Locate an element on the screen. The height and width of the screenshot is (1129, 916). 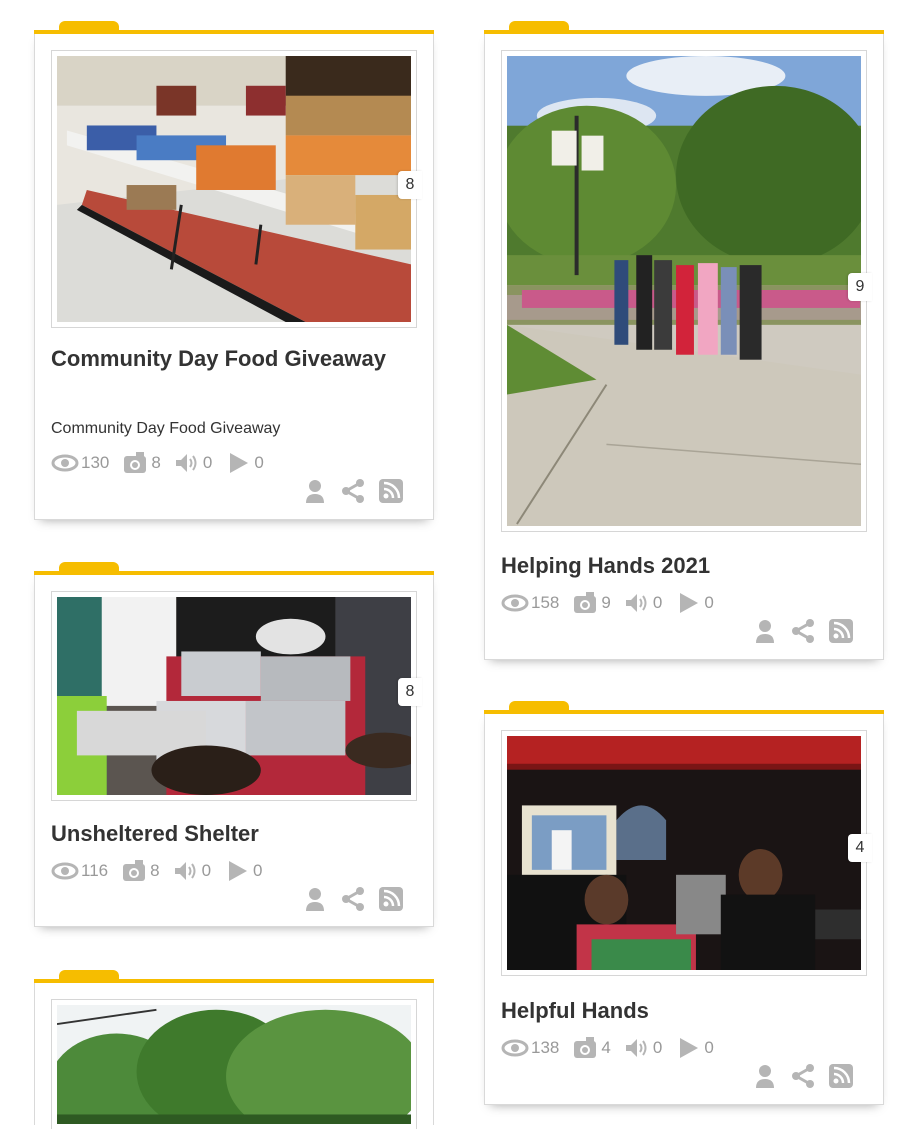
views-stat: 130 is located at coordinates (80, 463).